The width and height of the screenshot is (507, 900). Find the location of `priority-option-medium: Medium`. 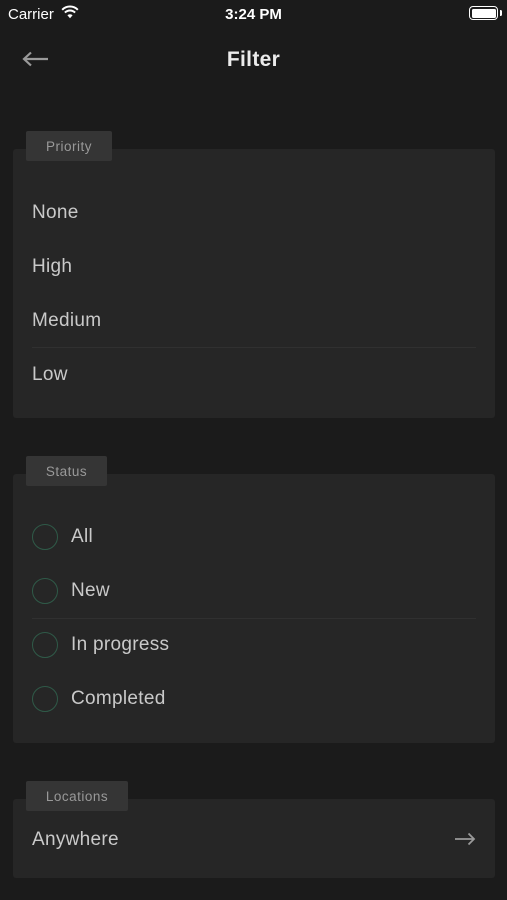

priority-option-medium: Medium is located at coordinates (254, 321).